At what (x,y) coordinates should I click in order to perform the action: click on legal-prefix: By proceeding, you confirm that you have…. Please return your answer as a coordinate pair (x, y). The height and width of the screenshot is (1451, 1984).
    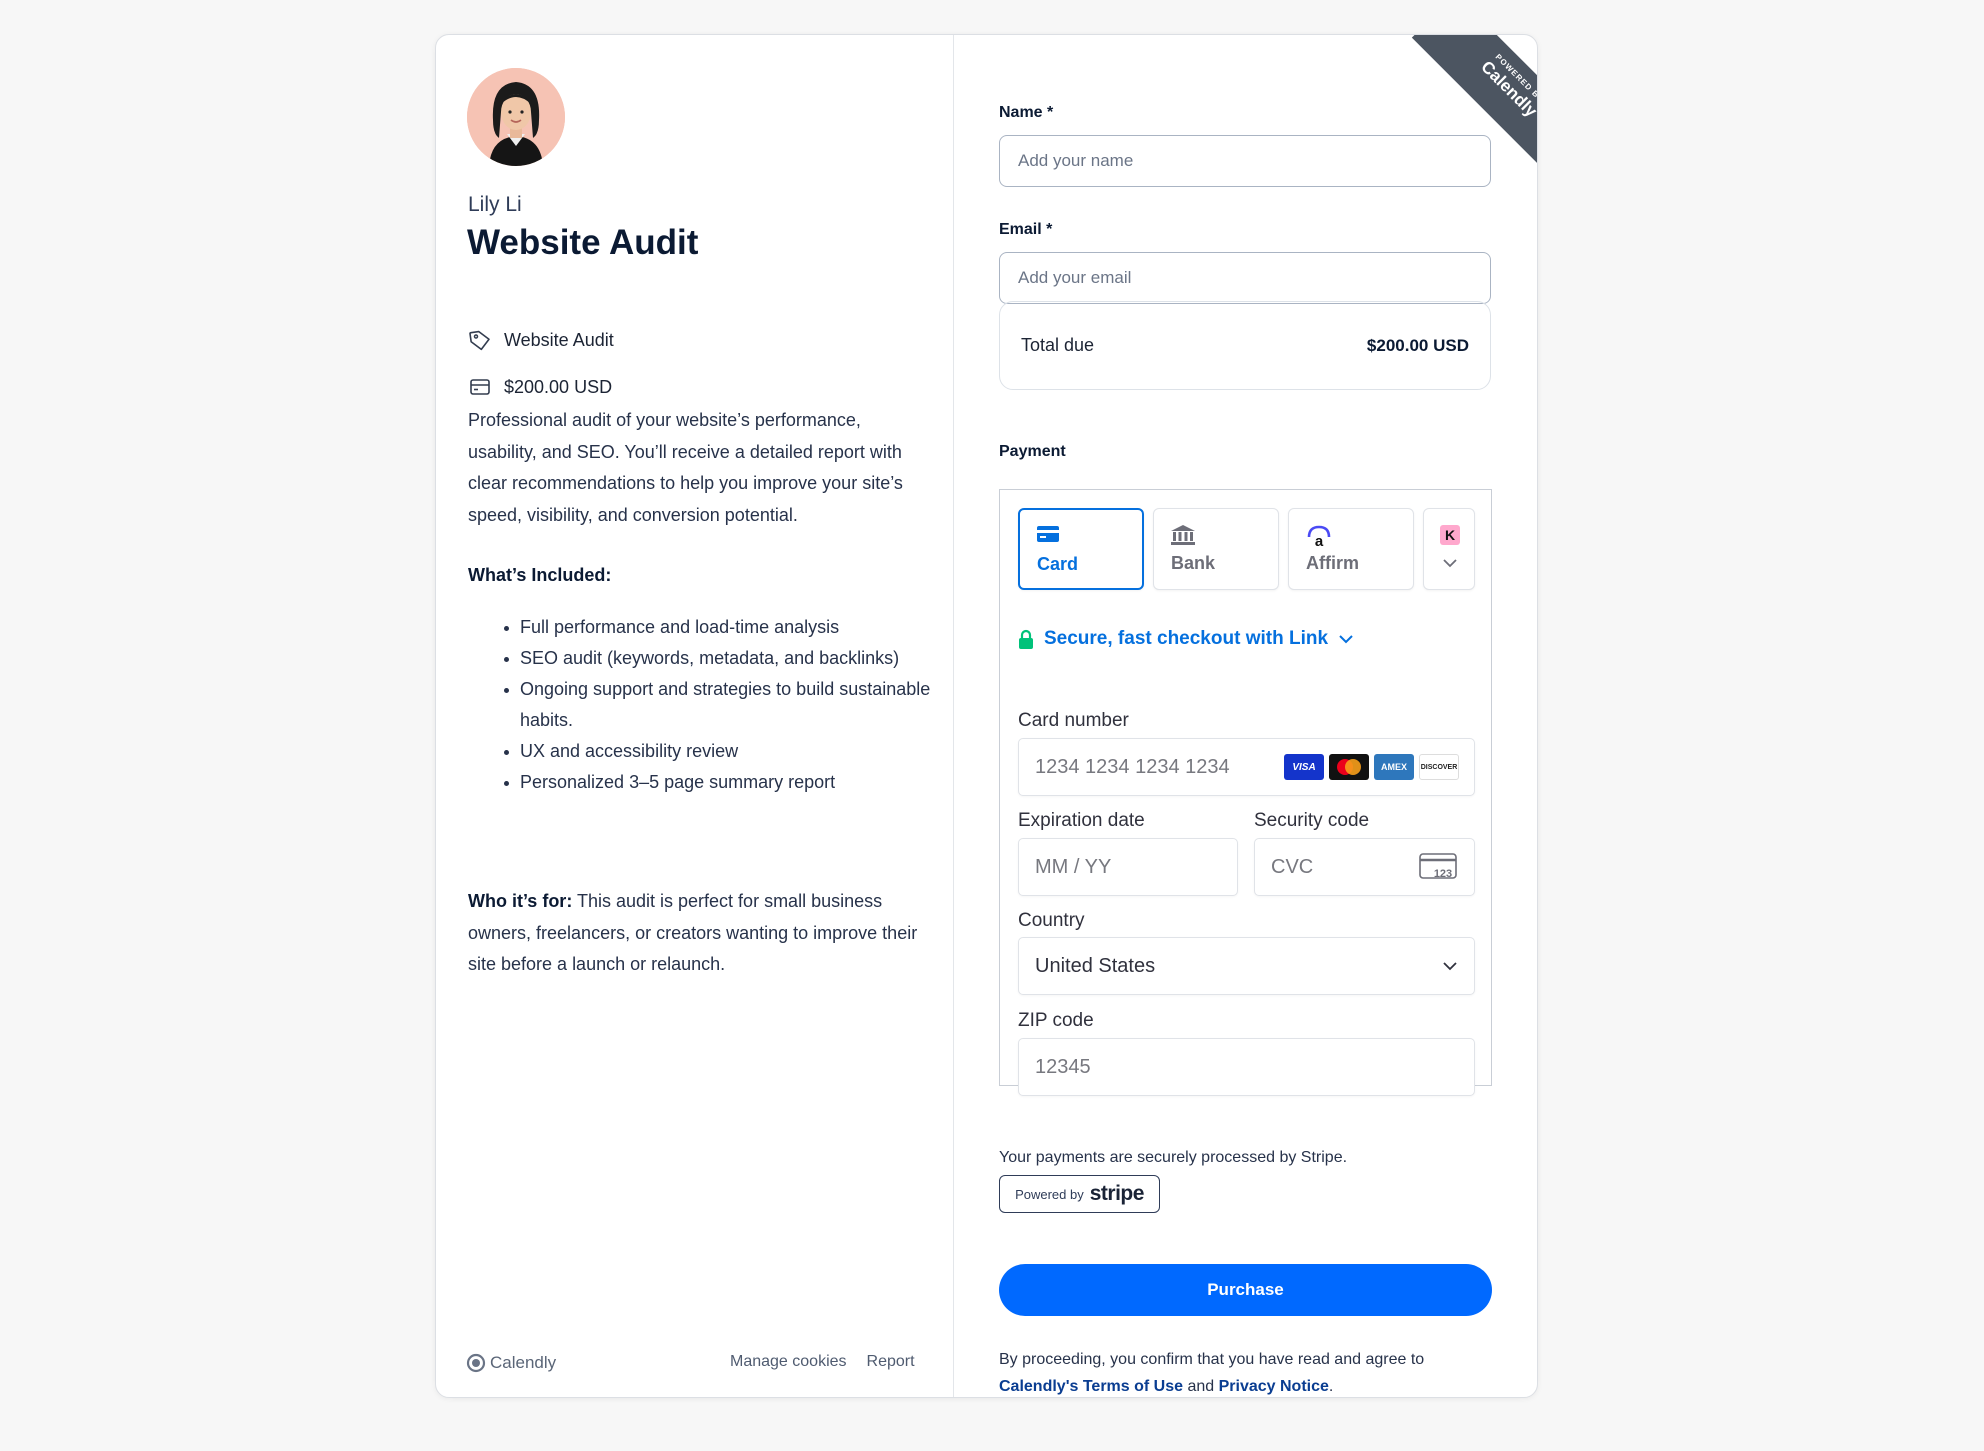
    Looking at the image, I should click on (1212, 1359).